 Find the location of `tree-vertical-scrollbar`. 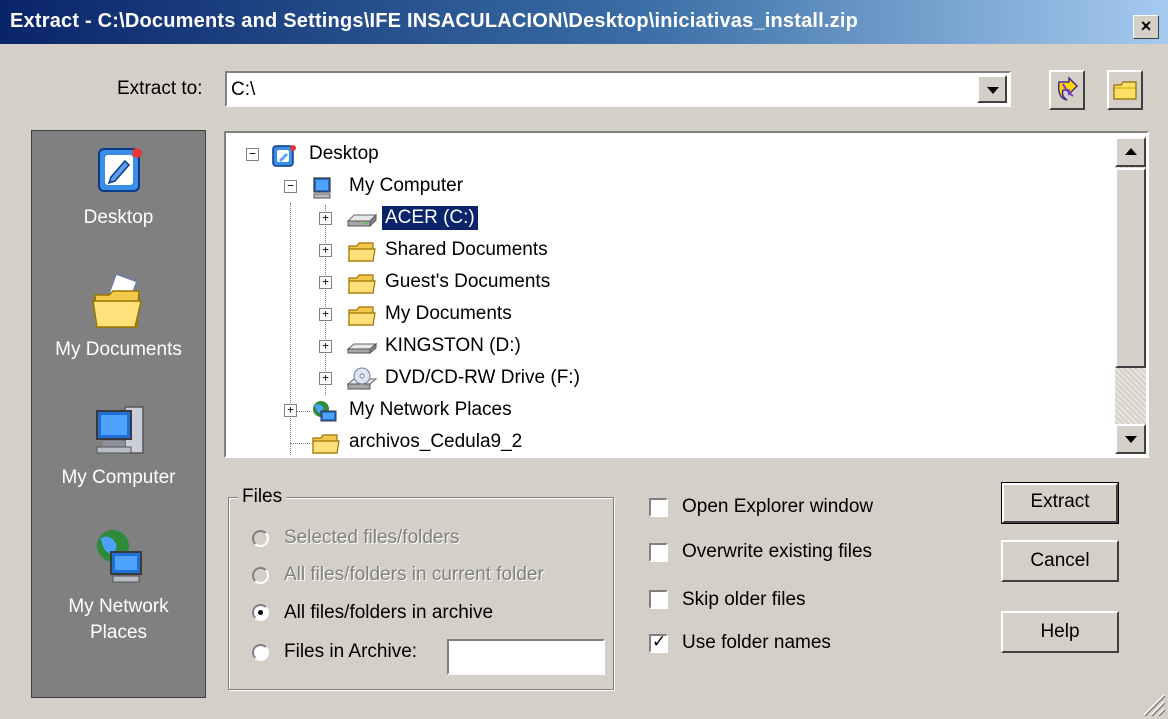

tree-vertical-scrollbar is located at coordinates (1130, 295).